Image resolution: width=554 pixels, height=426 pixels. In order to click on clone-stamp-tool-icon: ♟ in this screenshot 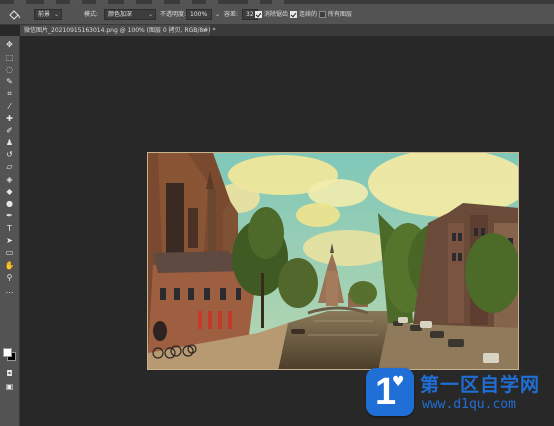, I will do `click(9, 143)`.